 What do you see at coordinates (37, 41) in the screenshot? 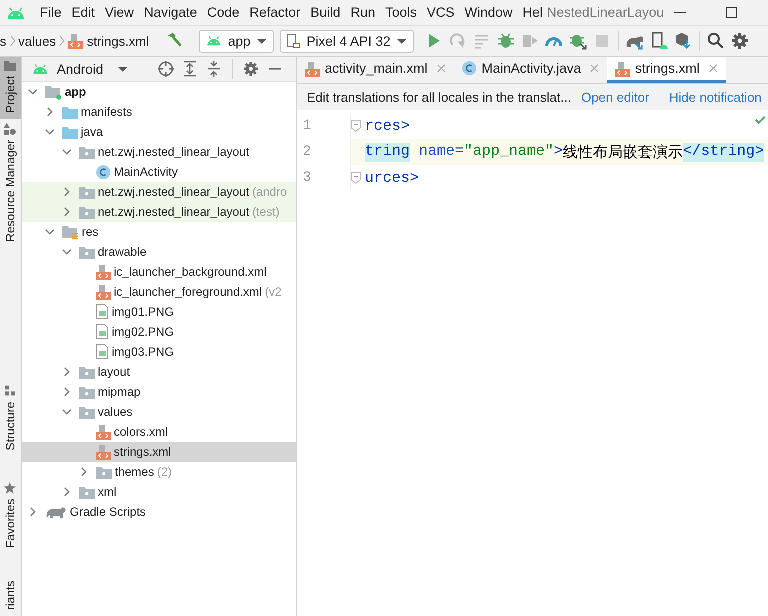
I see `breadcrumb: values` at bounding box center [37, 41].